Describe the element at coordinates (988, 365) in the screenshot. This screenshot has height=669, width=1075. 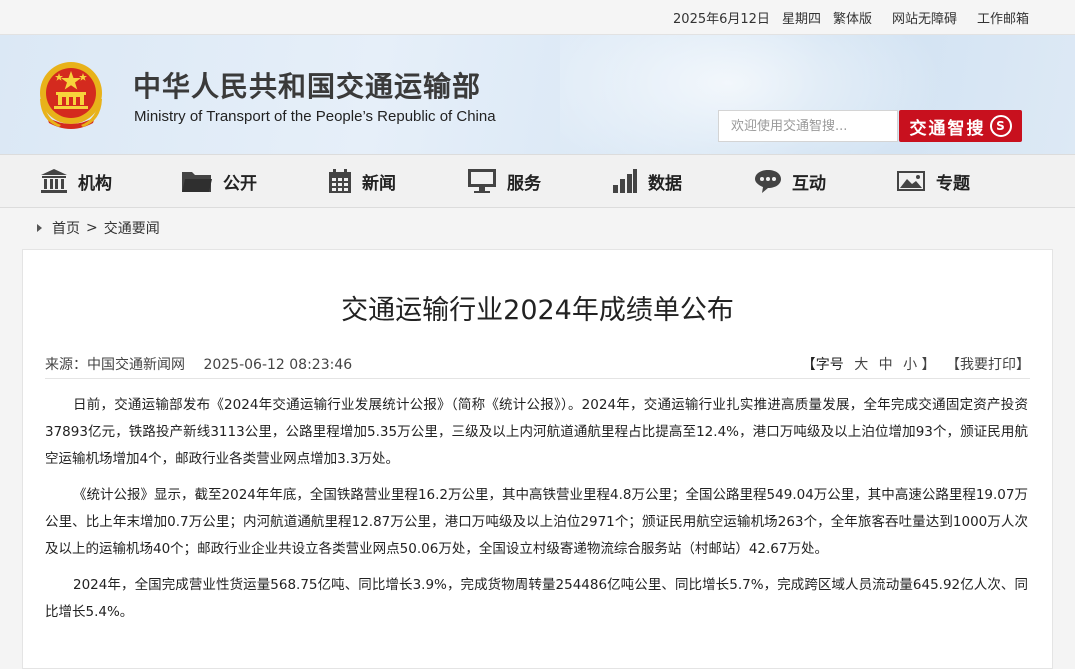
I see `print-button: 【我要打印】` at that location.